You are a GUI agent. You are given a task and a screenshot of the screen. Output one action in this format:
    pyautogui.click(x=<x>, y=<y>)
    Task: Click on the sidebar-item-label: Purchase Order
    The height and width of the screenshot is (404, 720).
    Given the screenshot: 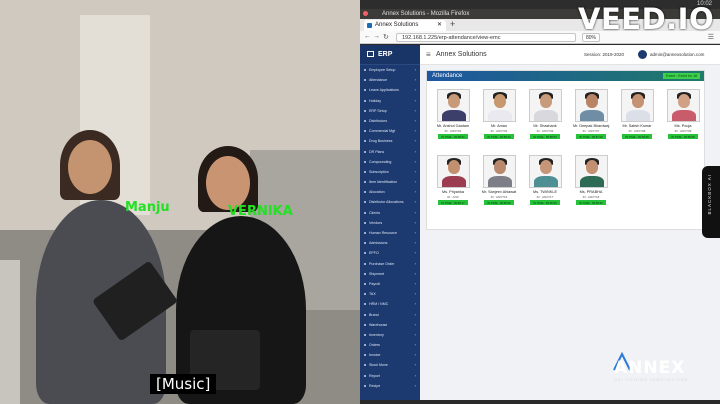 What is the action you would take?
    pyautogui.click(x=382, y=263)
    